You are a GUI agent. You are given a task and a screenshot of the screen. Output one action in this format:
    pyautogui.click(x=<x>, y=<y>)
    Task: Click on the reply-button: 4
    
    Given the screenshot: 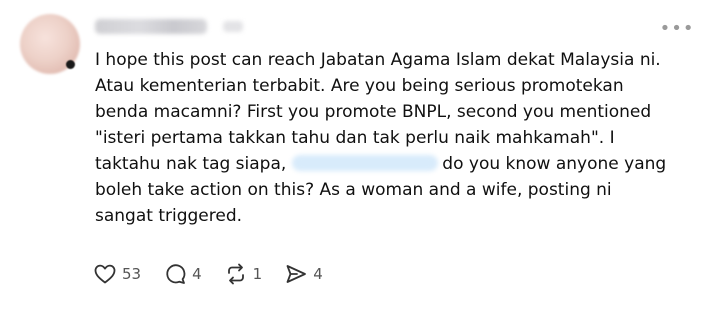 What is the action you would take?
    pyautogui.click(x=182, y=274)
    